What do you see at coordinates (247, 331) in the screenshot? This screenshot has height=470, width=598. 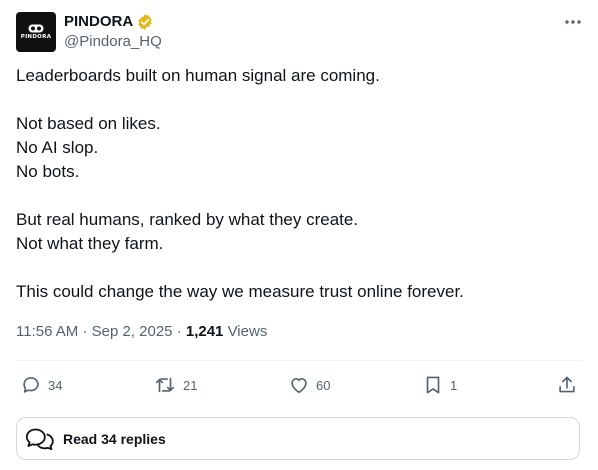 I see `views-label: Views` at bounding box center [247, 331].